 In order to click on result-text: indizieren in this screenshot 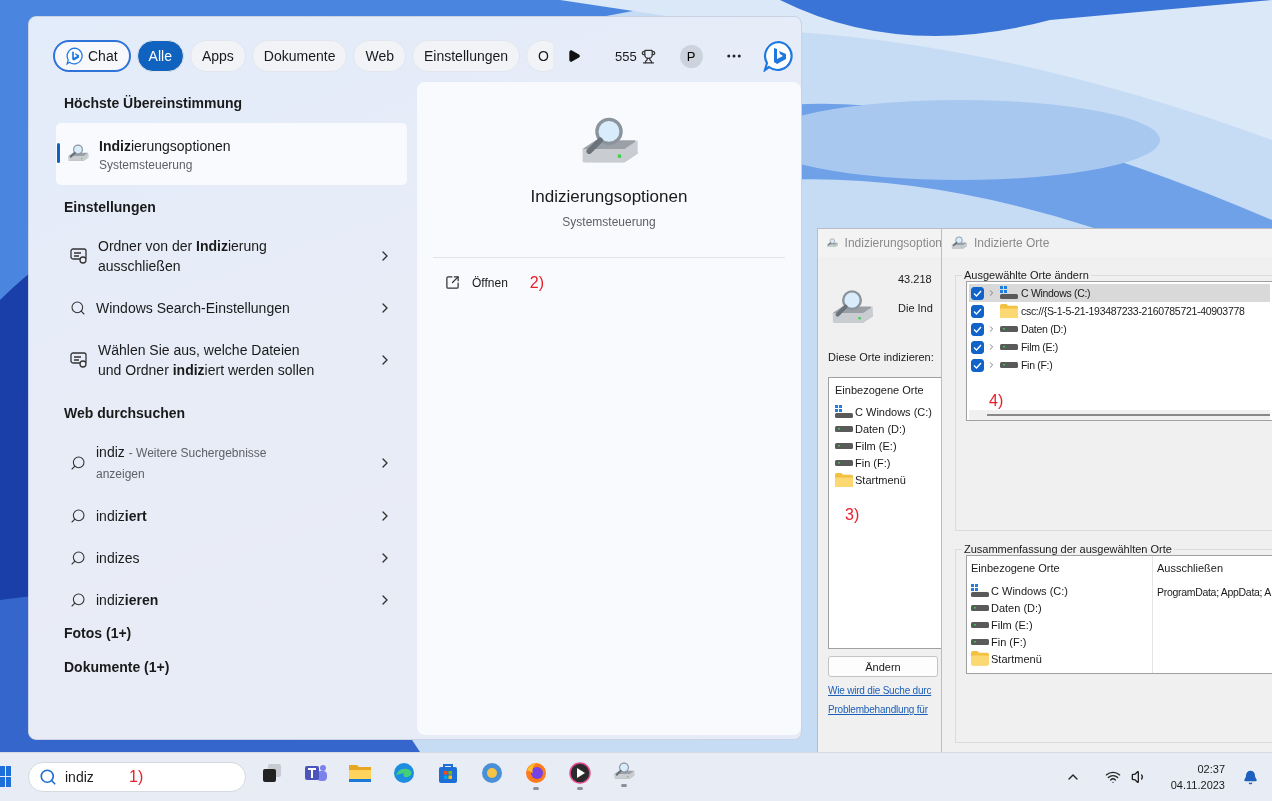, I will do `click(127, 600)`.